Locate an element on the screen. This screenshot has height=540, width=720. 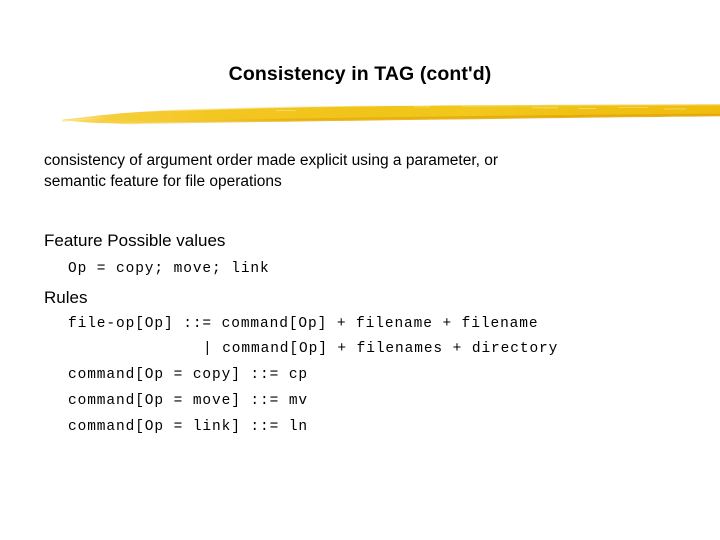
brush-main-stroke is located at coordinates (391, 114).